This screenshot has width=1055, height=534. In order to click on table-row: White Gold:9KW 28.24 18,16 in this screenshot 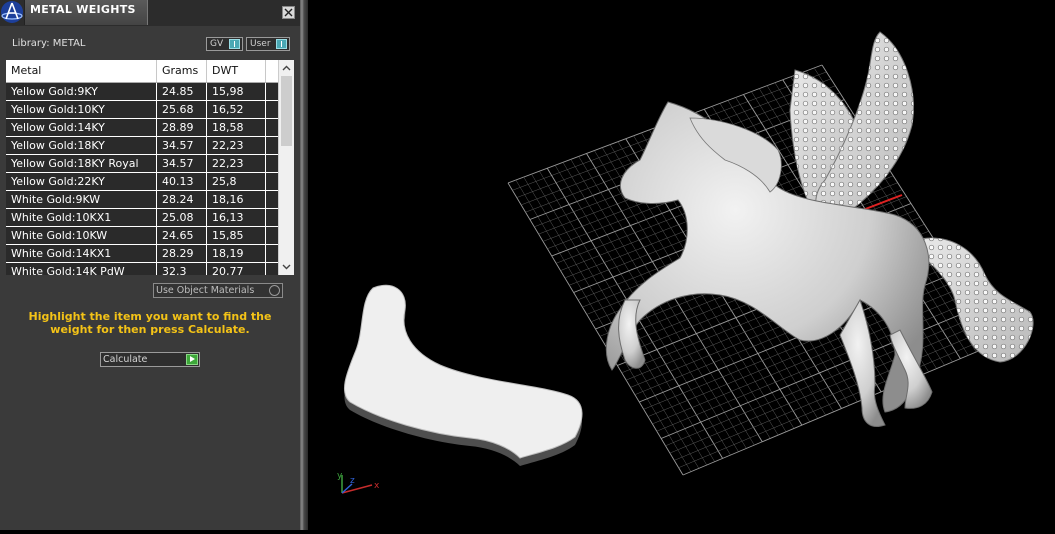, I will do `click(142, 200)`.